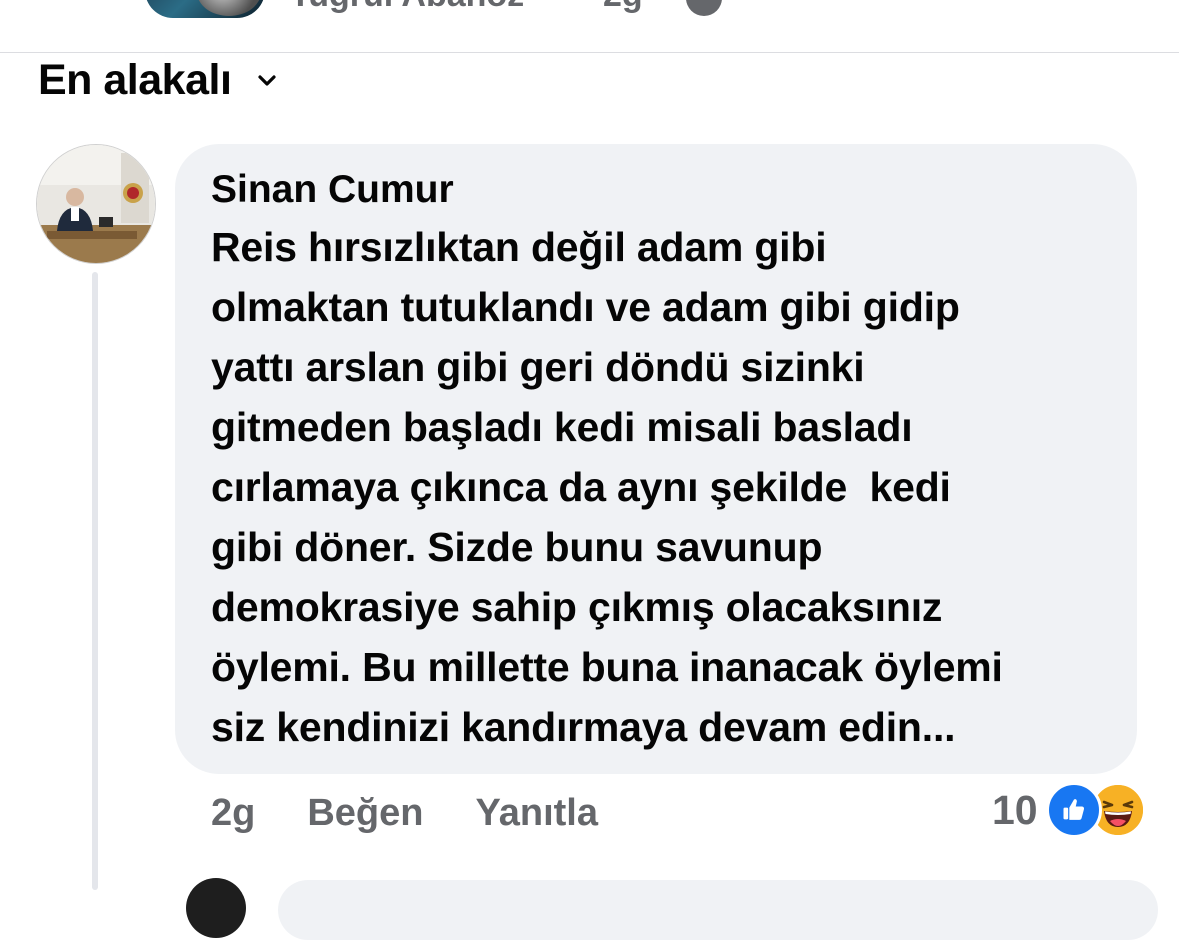 The height and width of the screenshot is (940, 1179). Describe the element at coordinates (267, 81) in the screenshot. I see `chevron-down-icon` at that location.